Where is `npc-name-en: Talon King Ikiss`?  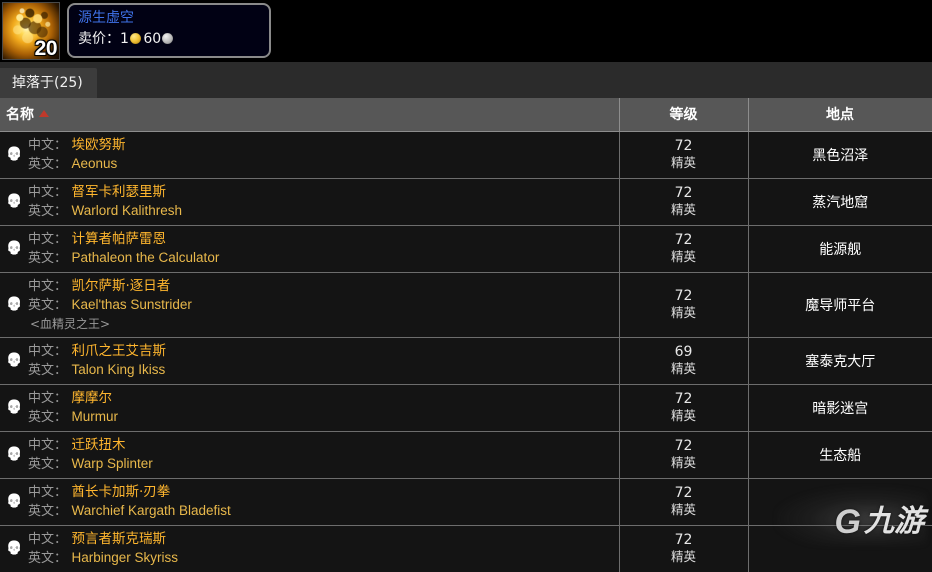 npc-name-en: Talon King Ikiss is located at coordinates (118, 369).